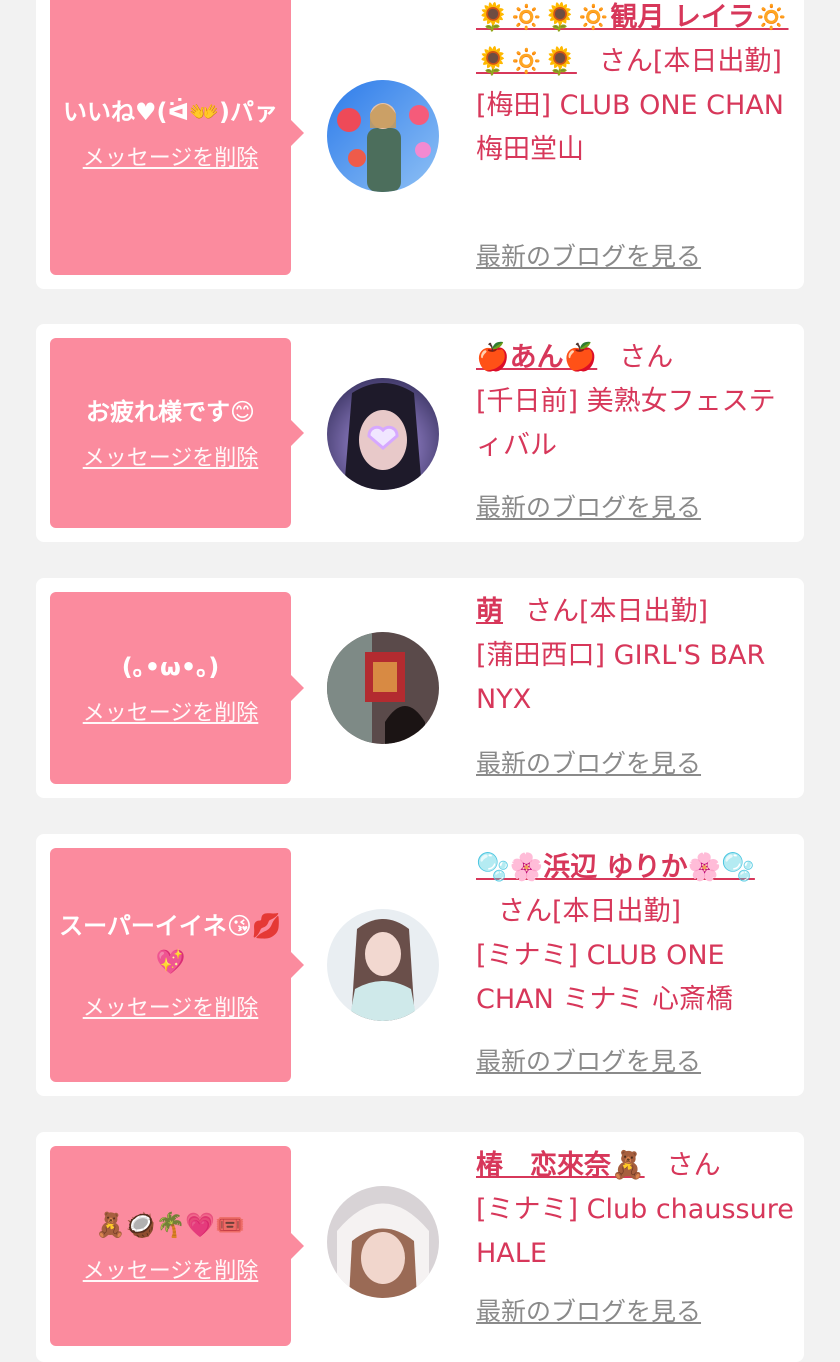 The width and height of the screenshot is (840, 1362). I want to click on shop-location: [梅田] CLUB ONE CHAN 梅田堂山, so click(630, 127).